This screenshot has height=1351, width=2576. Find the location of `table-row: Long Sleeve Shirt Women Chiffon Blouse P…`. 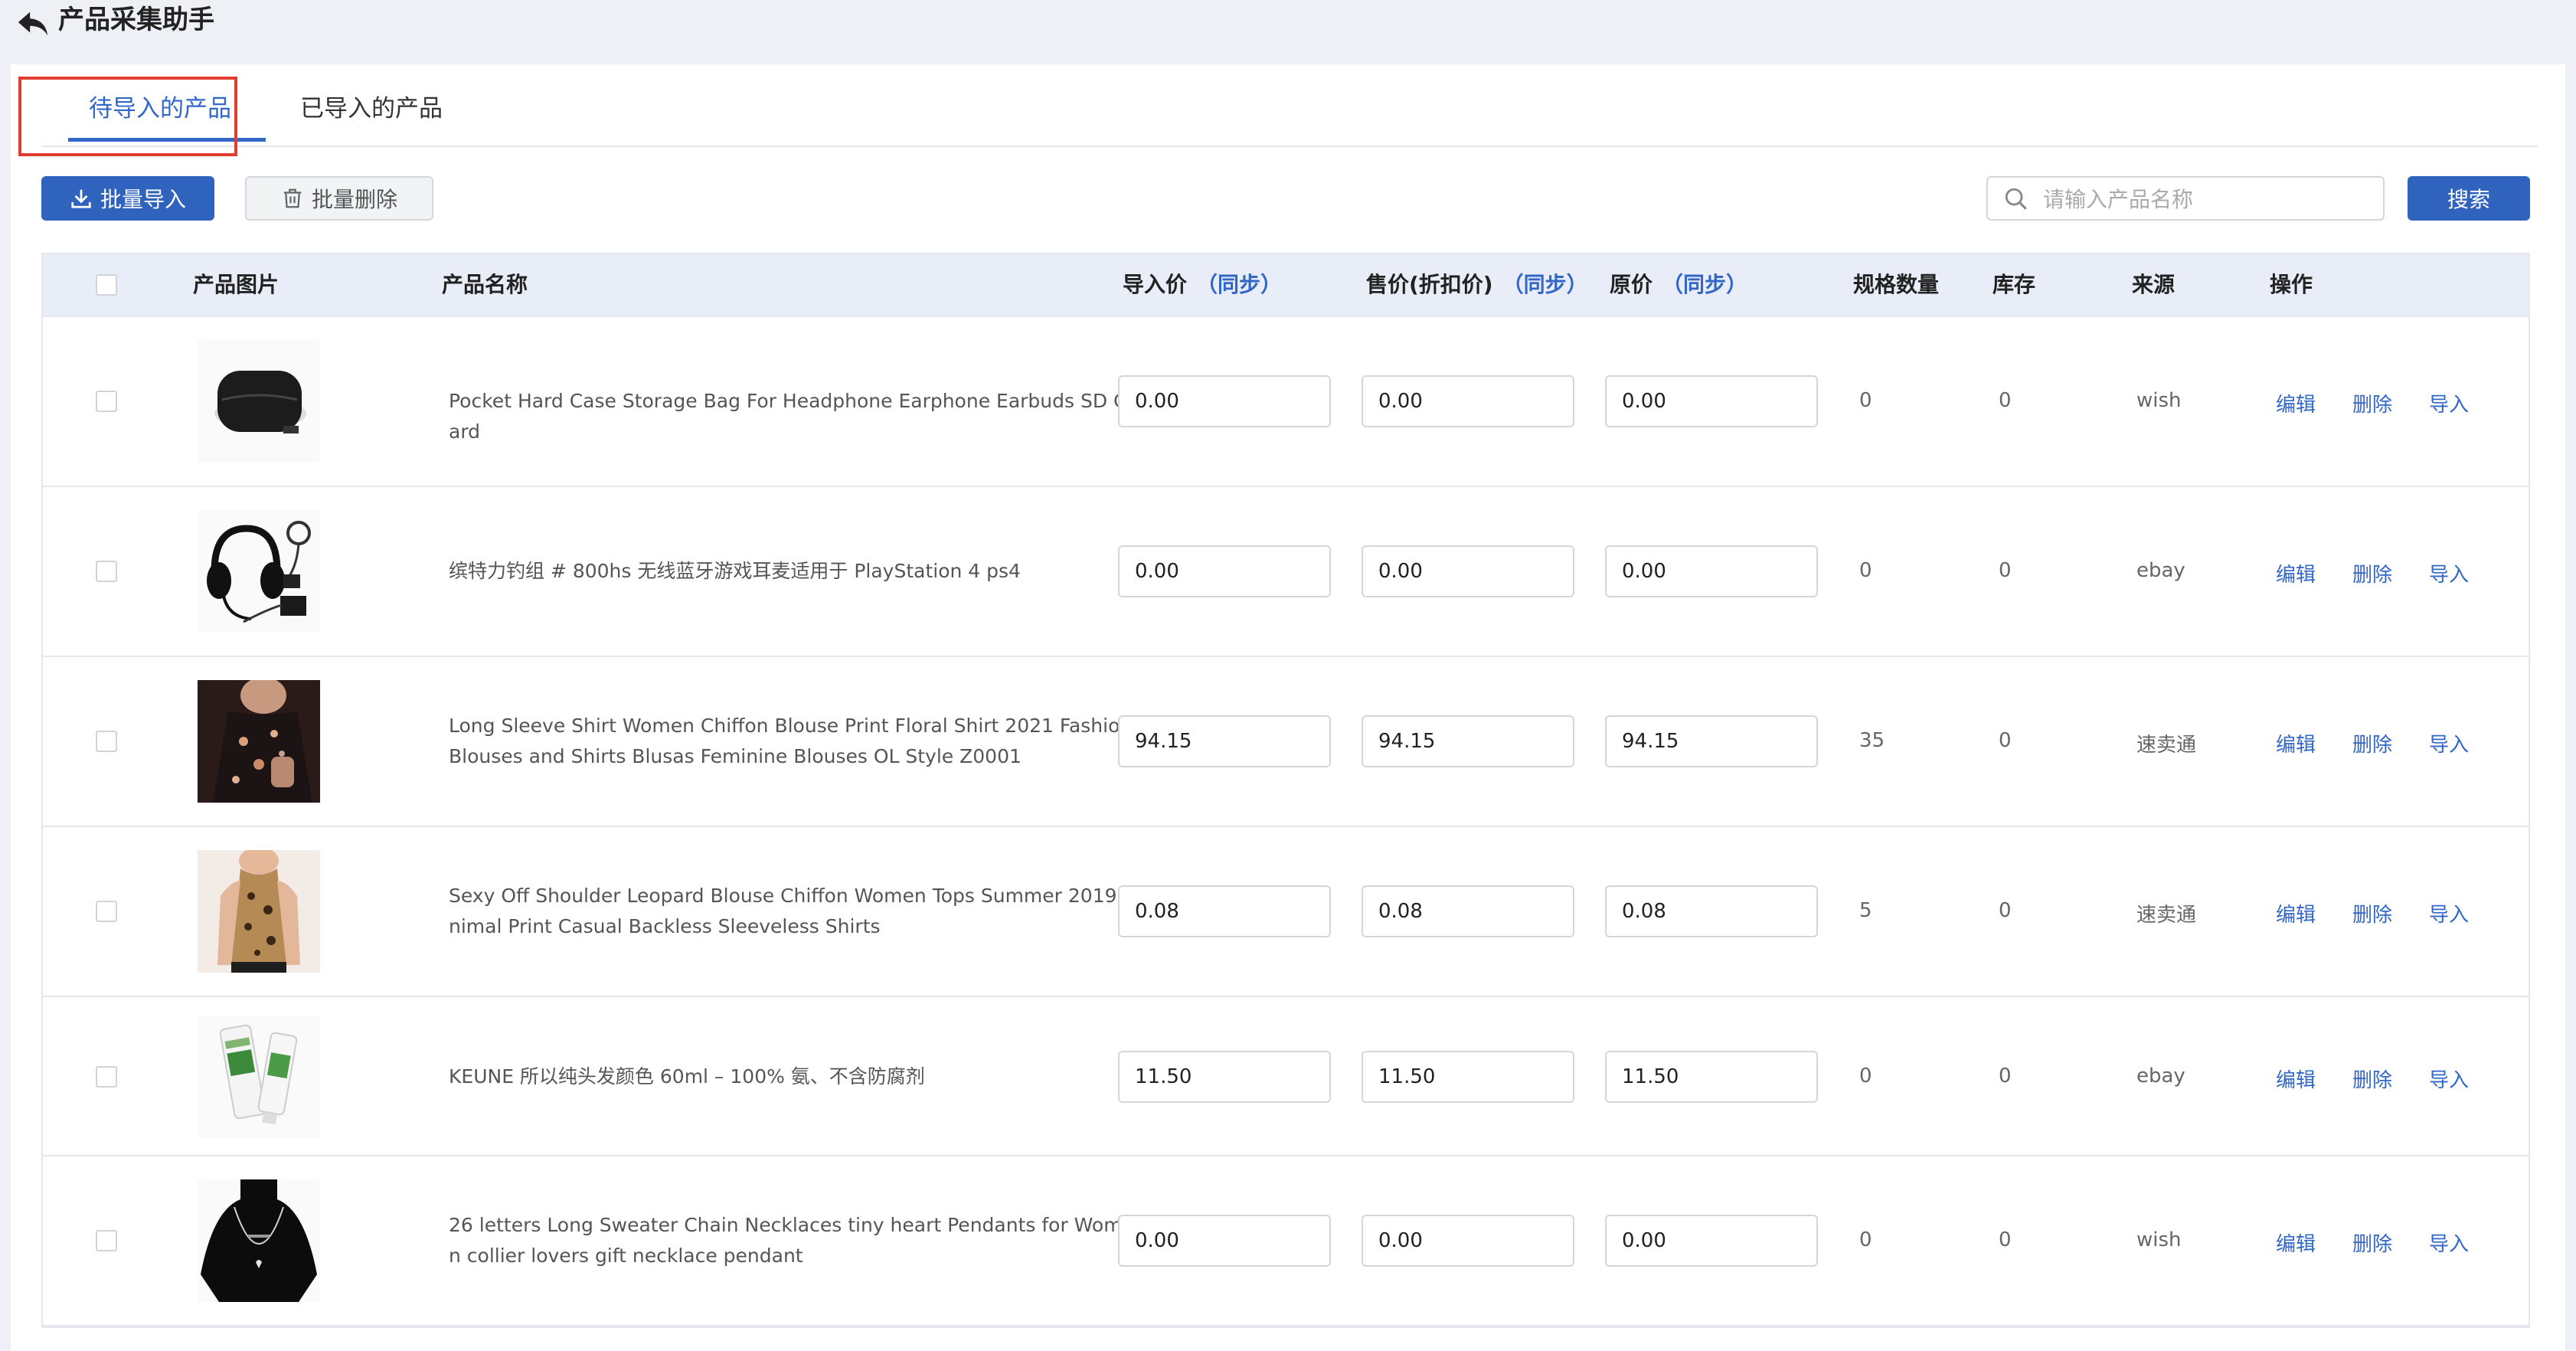

table-row: Long Sleeve Shirt Women Chiffon Blouse P… is located at coordinates (1286, 742).